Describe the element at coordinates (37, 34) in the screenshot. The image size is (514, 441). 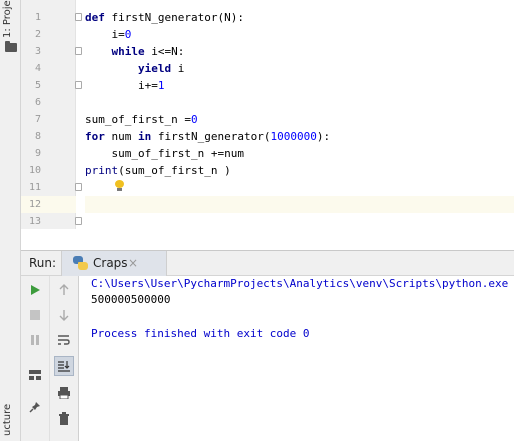
I see `line-number: 2` at that location.